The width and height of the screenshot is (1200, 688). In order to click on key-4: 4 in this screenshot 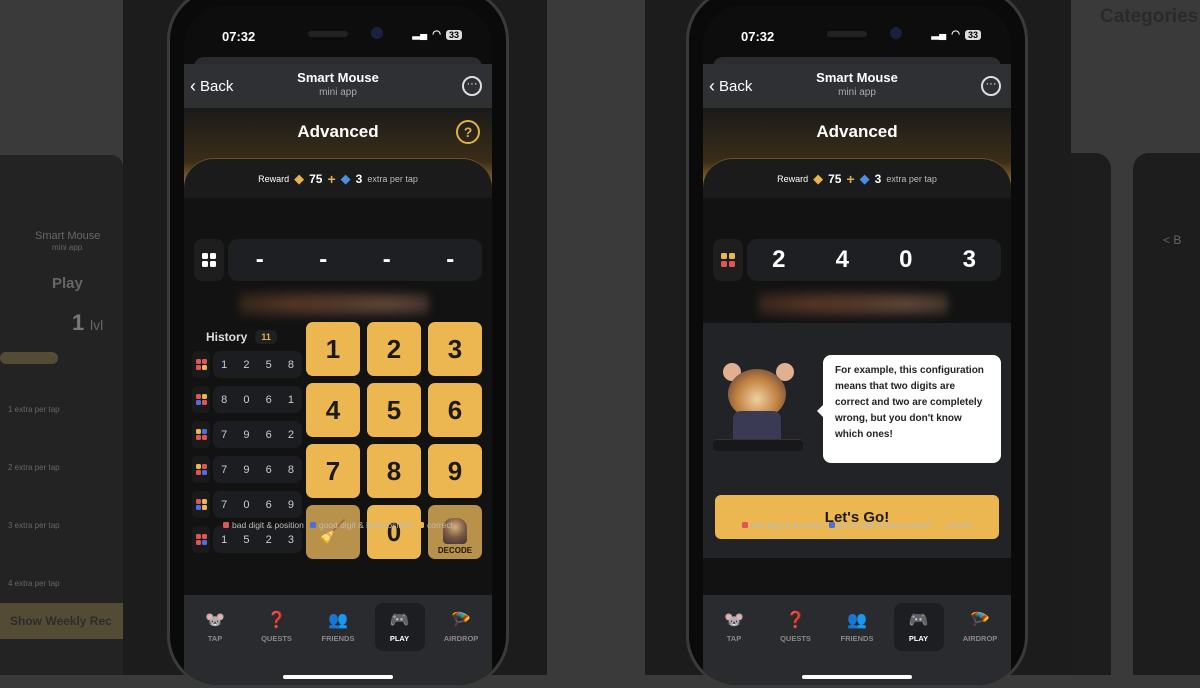, I will do `click(333, 410)`.